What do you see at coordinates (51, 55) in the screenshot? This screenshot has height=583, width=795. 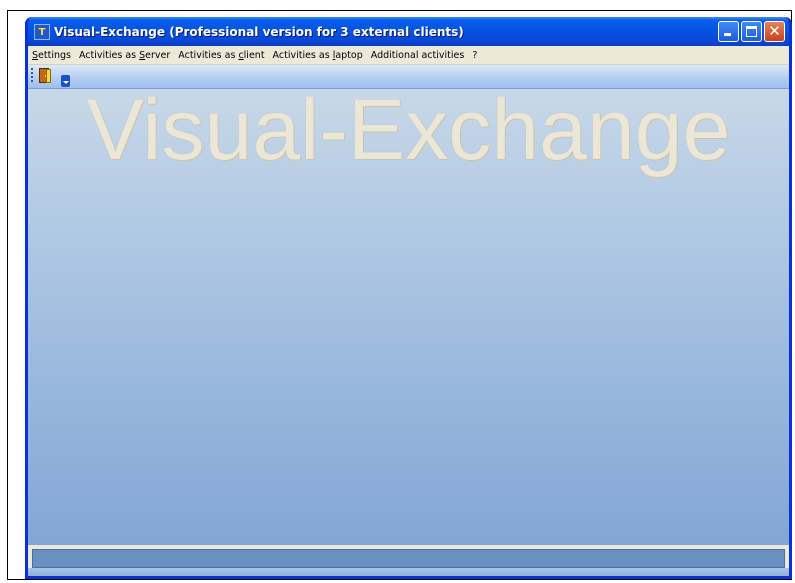 I see `menu-settings: Settings` at bounding box center [51, 55].